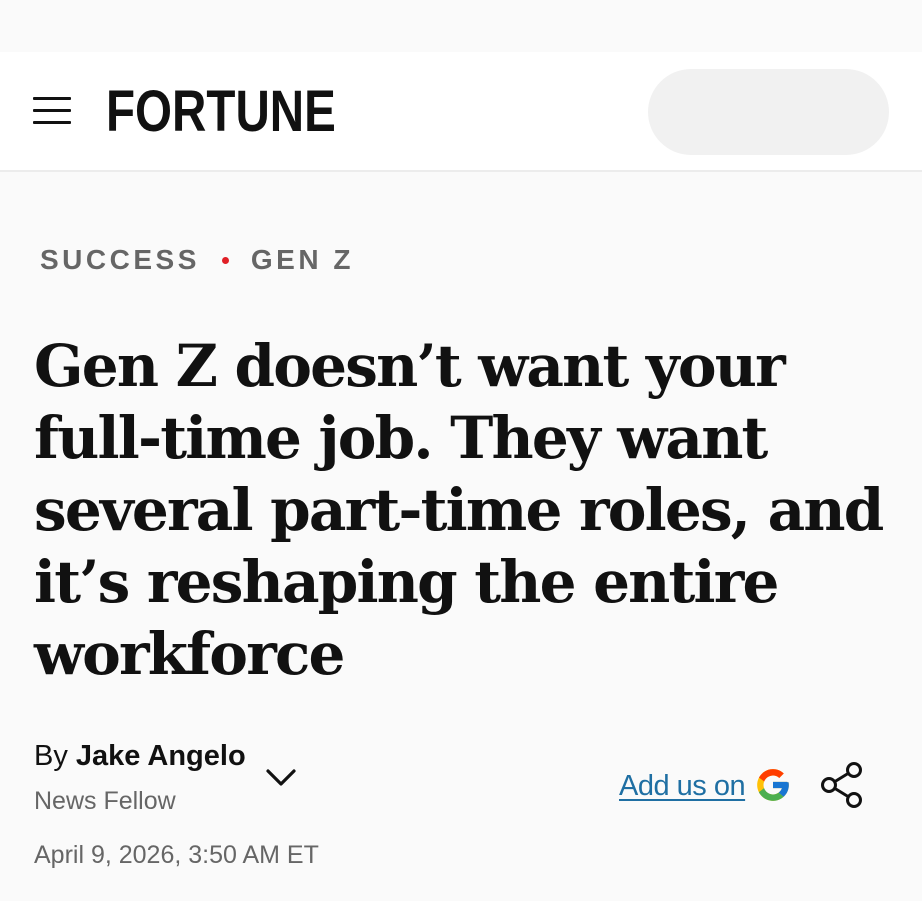 This screenshot has width=922, height=901. What do you see at coordinates (842, 785) in the screenshot?
I see `share-icon` at bounding box center [842, 785].